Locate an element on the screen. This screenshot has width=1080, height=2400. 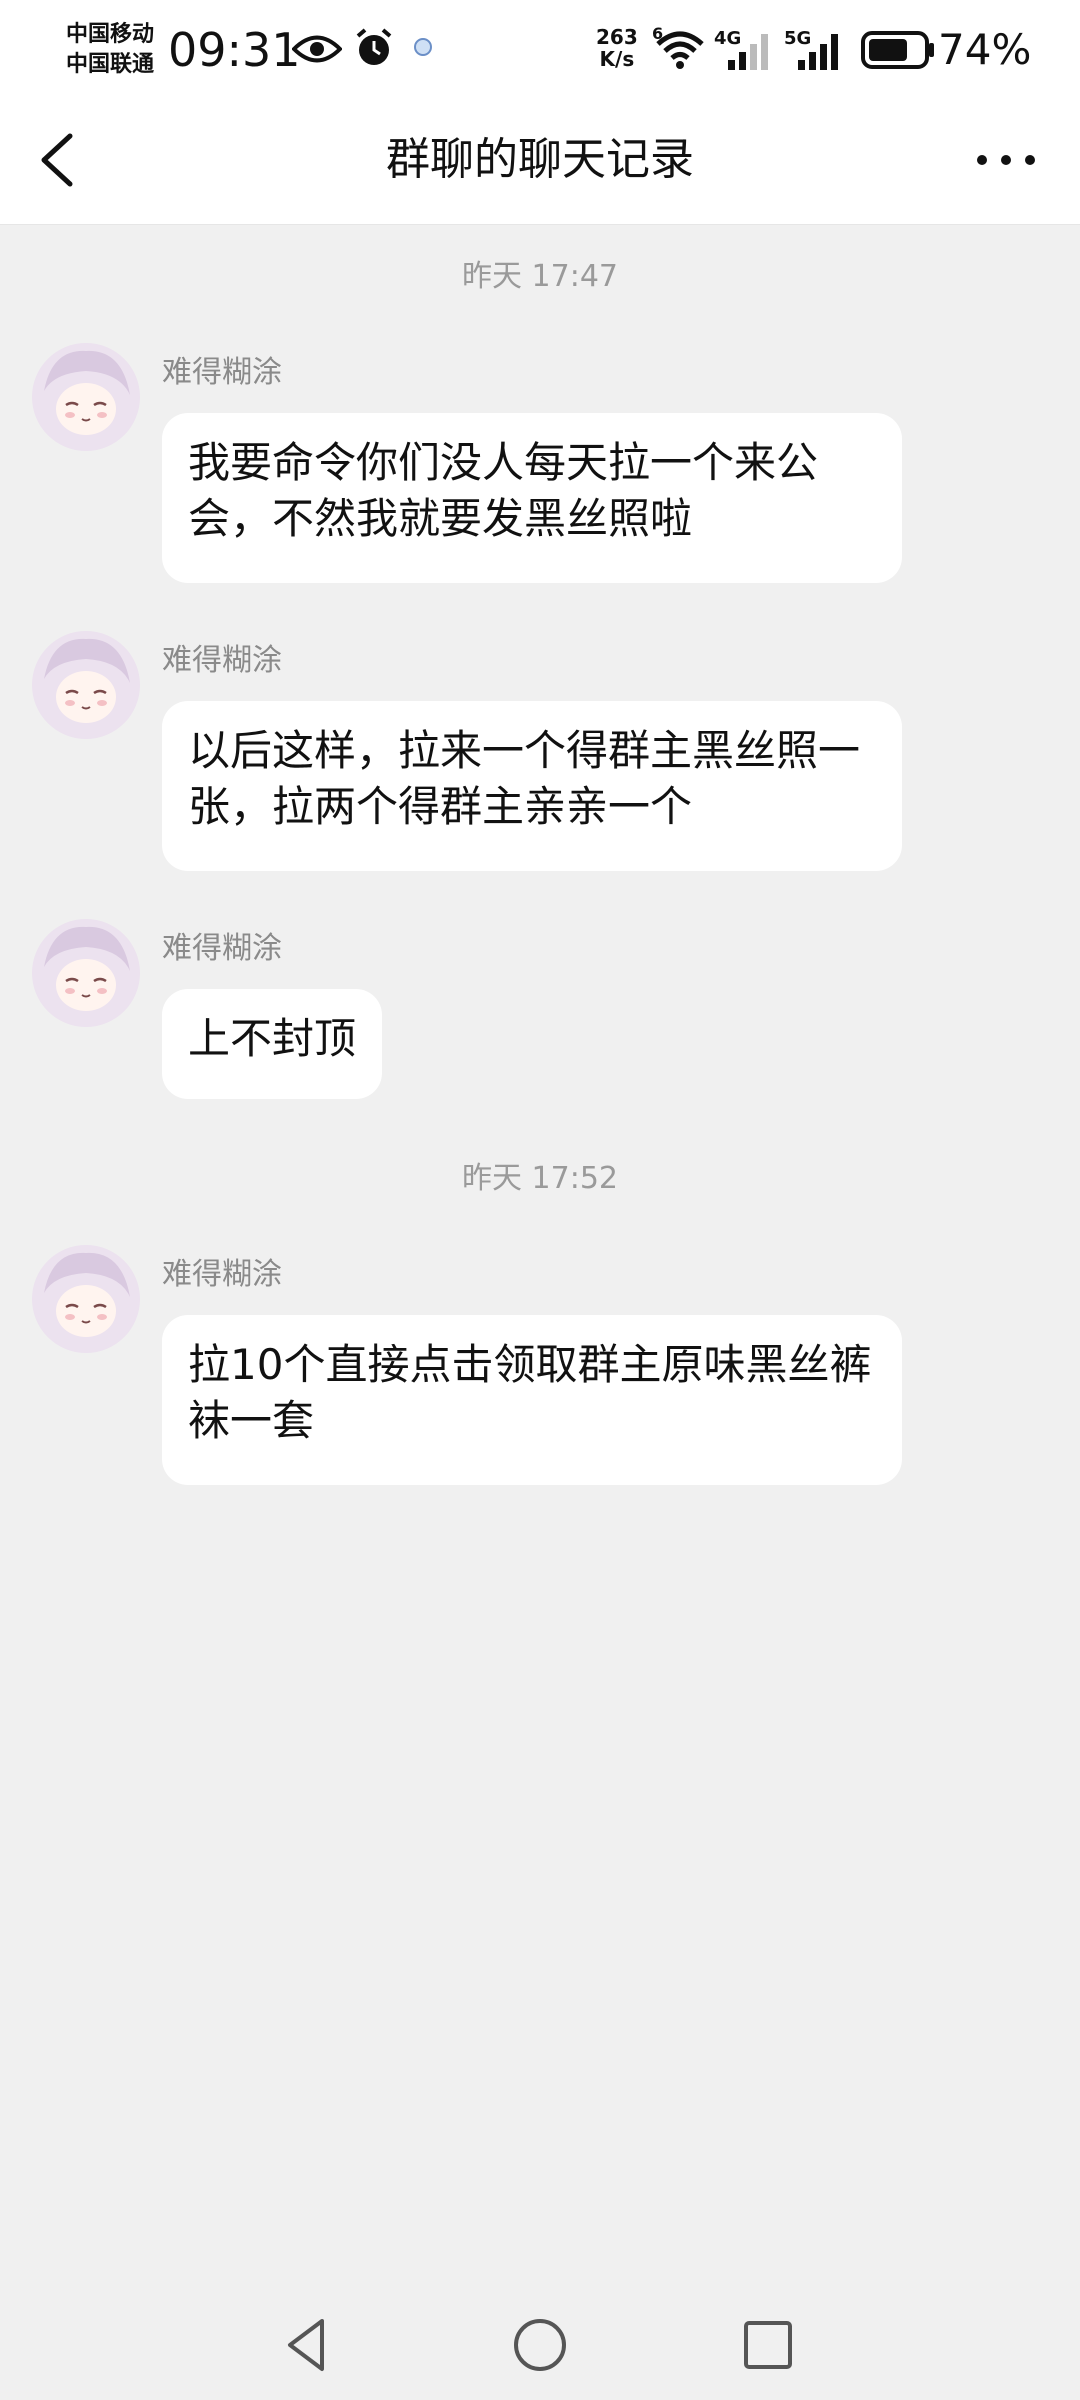
wifi-label: 6 is located at coordinates (658, 33).